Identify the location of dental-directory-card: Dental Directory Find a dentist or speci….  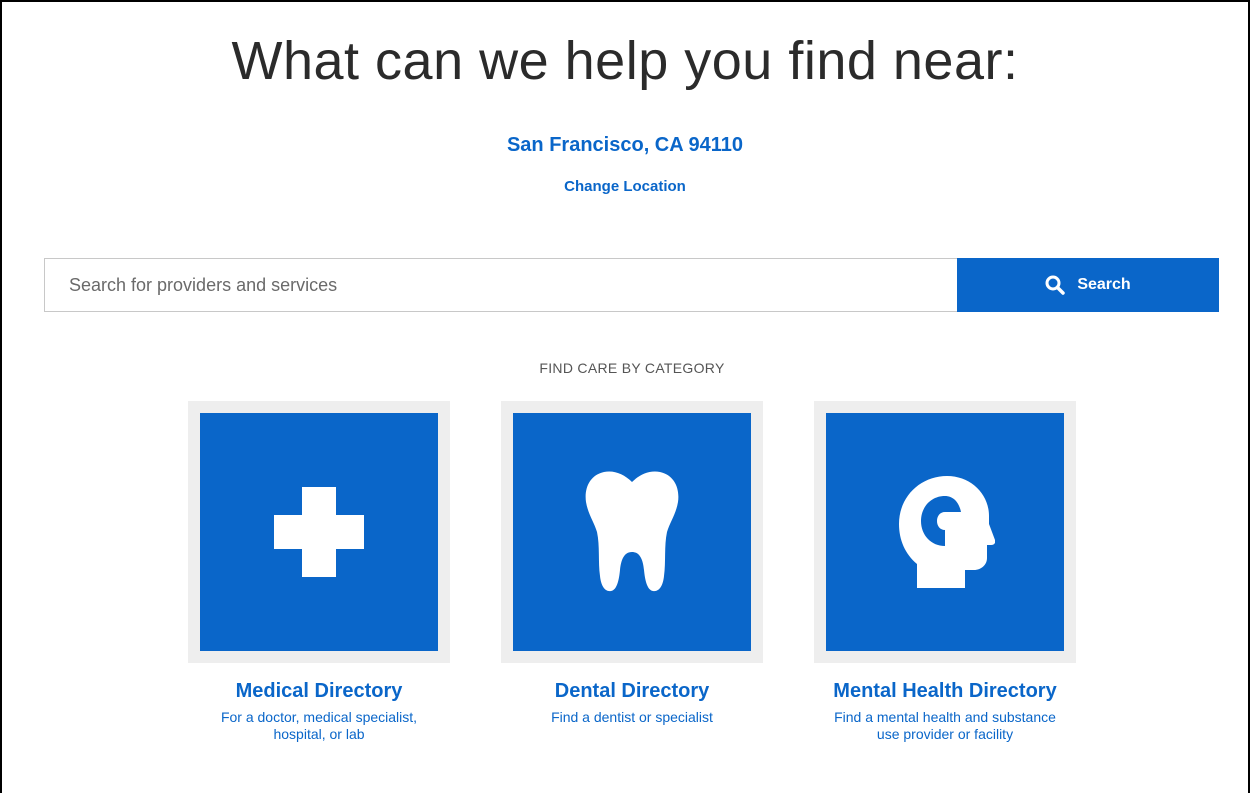
(632, 563).